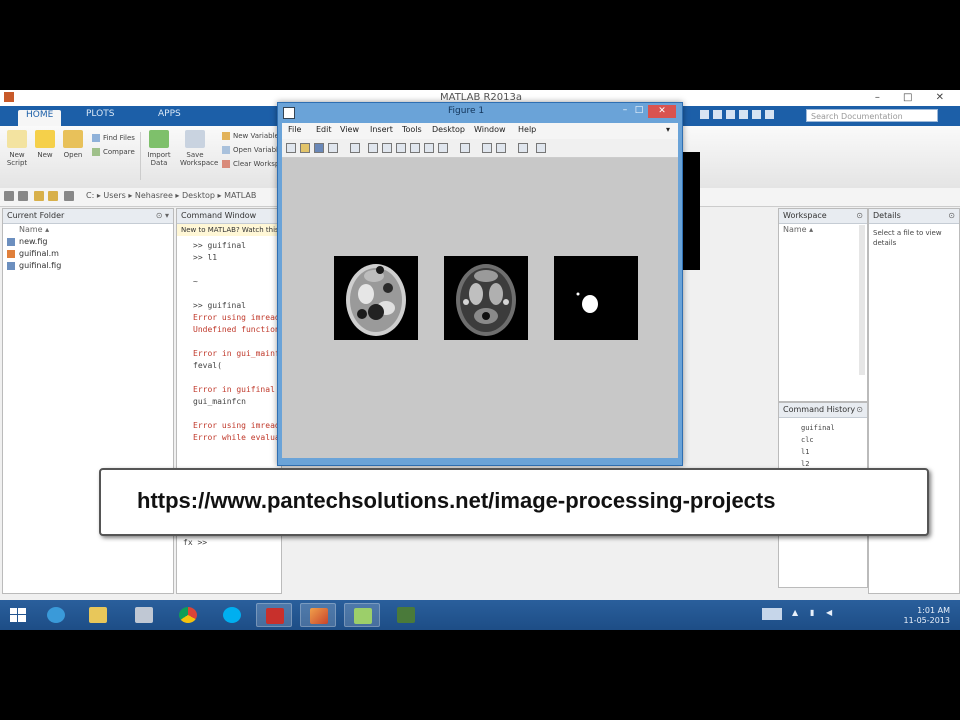 The width and height of the screenshot is (960, 720). What do you see at coordinates (252, 150) in the screenshot?
I see `open-variable-button: Open Variable` at bounding box center [252, 150].